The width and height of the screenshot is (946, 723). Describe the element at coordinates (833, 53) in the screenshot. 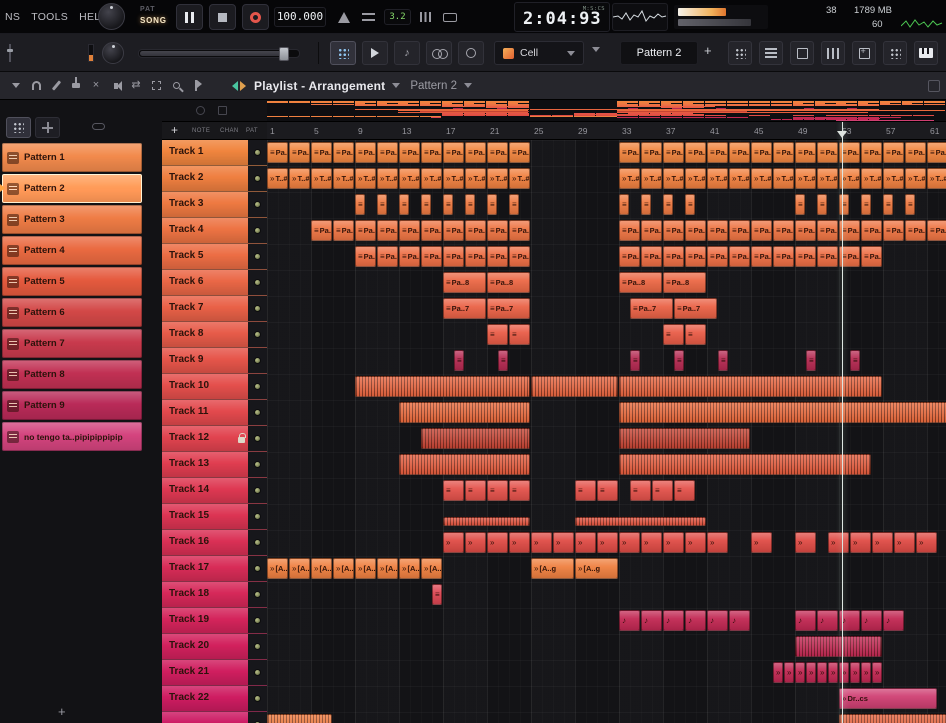

I see `mixer-button` at that location.